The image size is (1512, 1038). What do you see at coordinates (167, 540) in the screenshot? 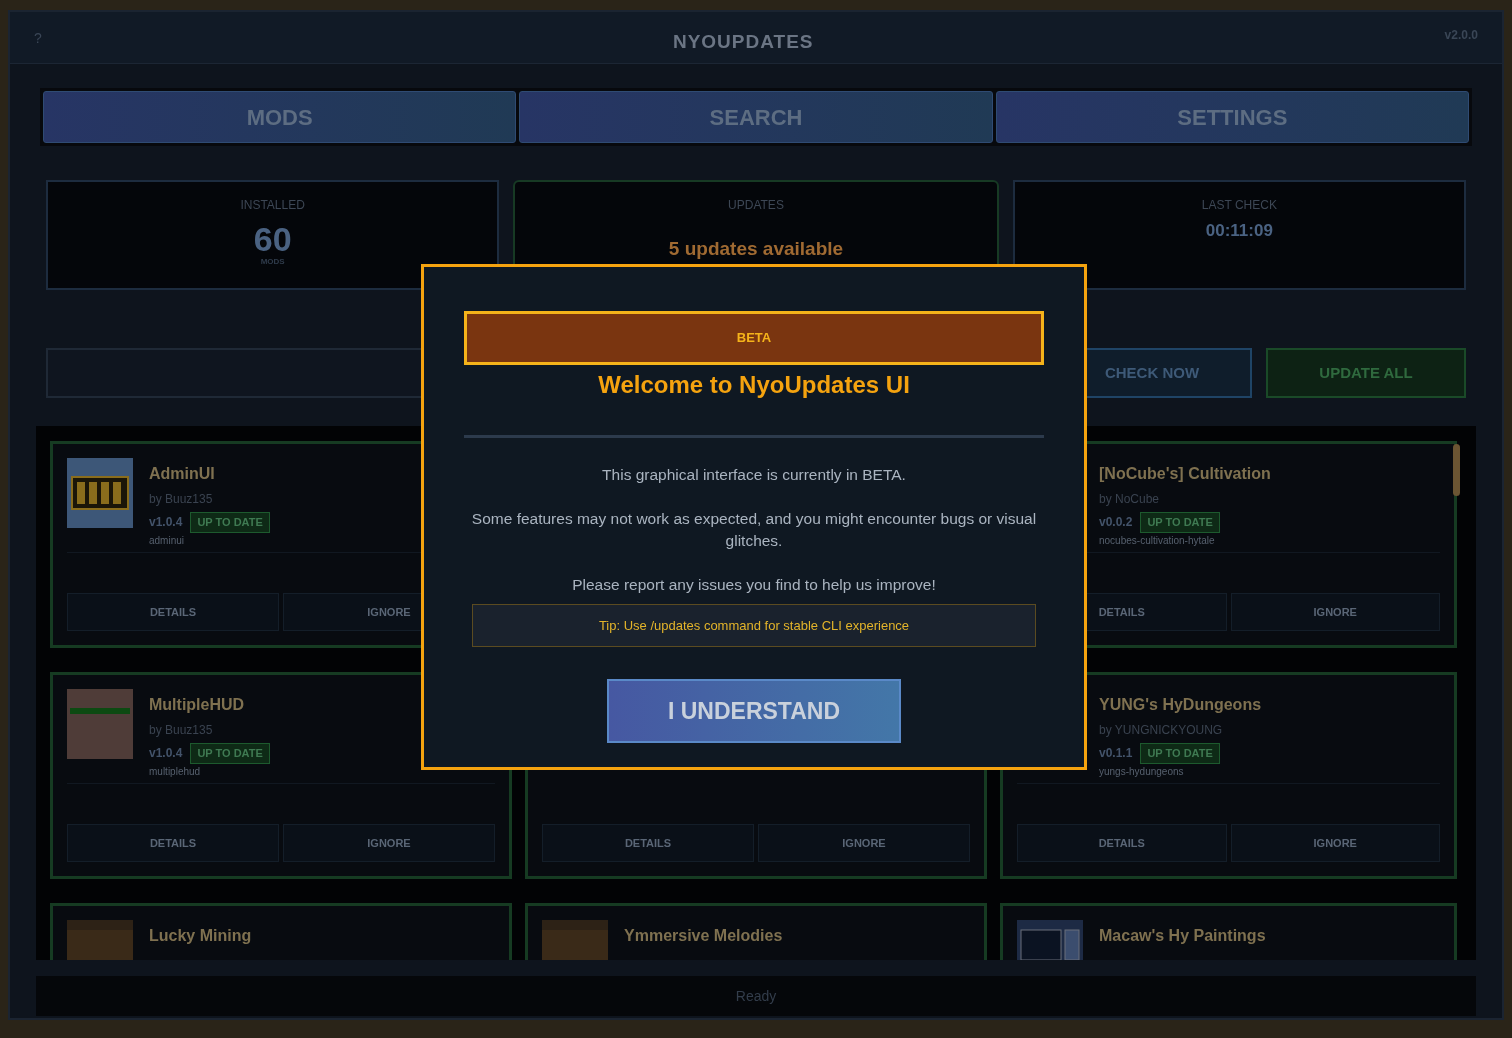
I see `mod-slug: adminui` at bounding box center [167, 540].